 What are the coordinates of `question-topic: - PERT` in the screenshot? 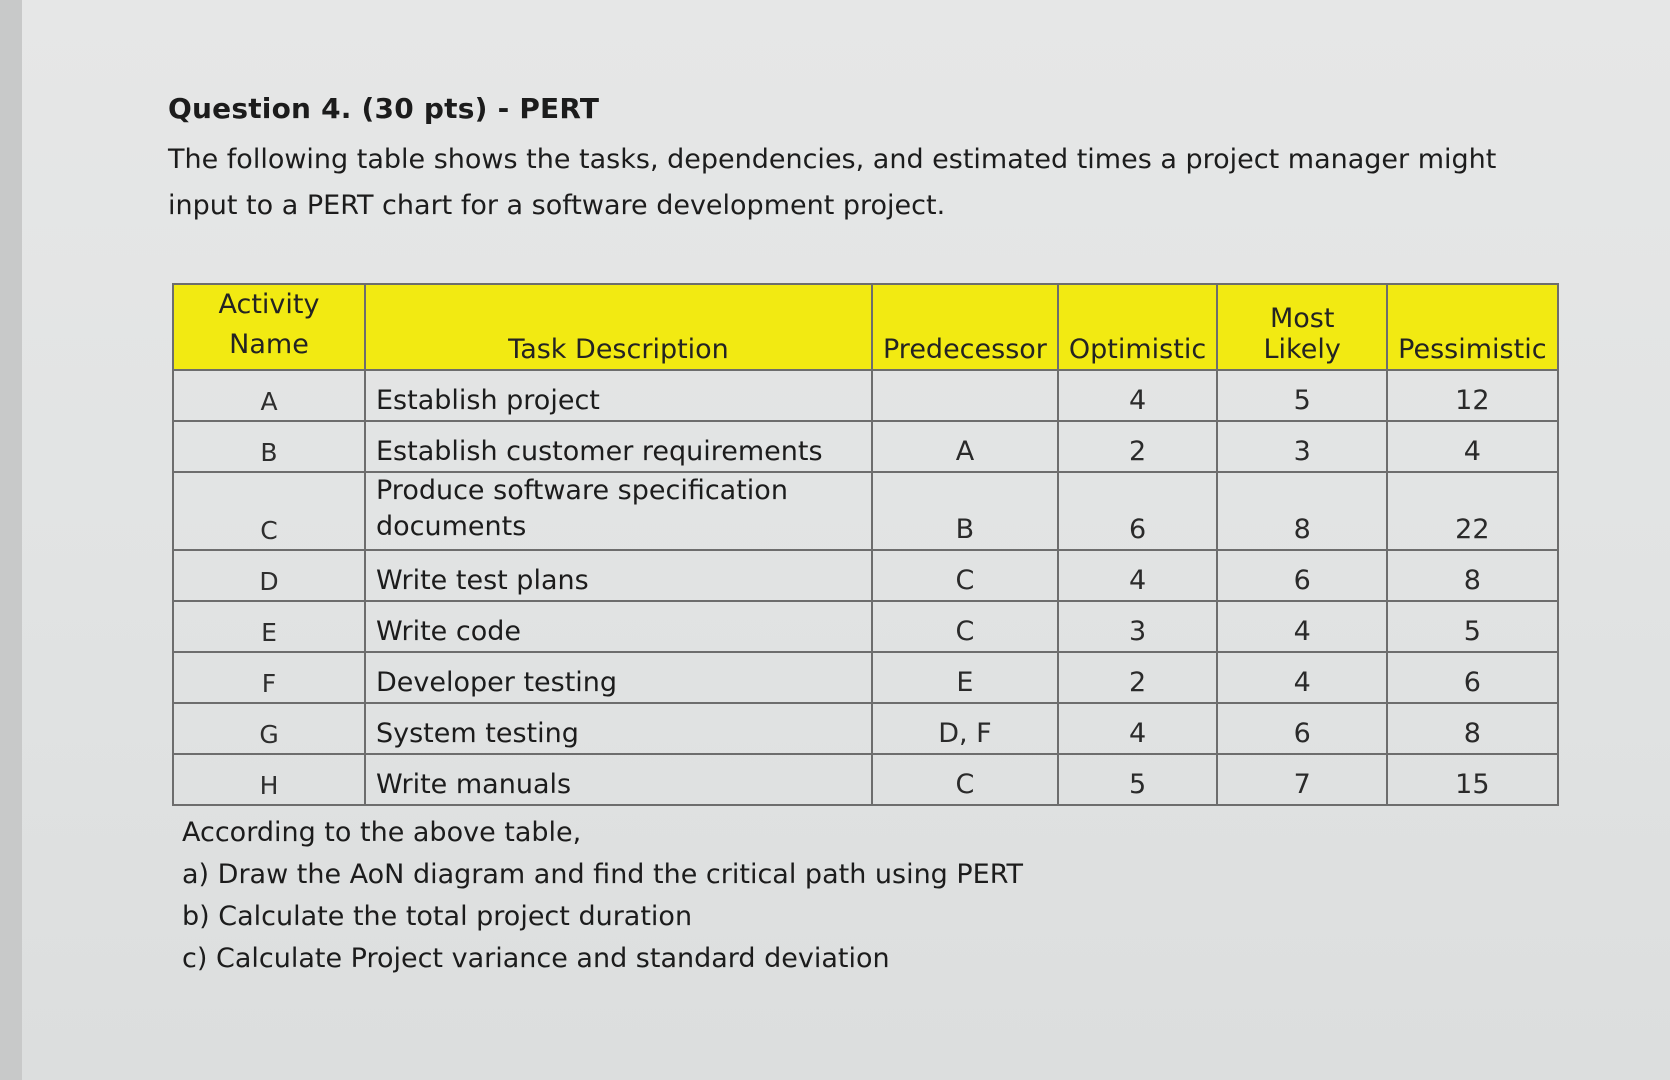 It's located at (548, 108).